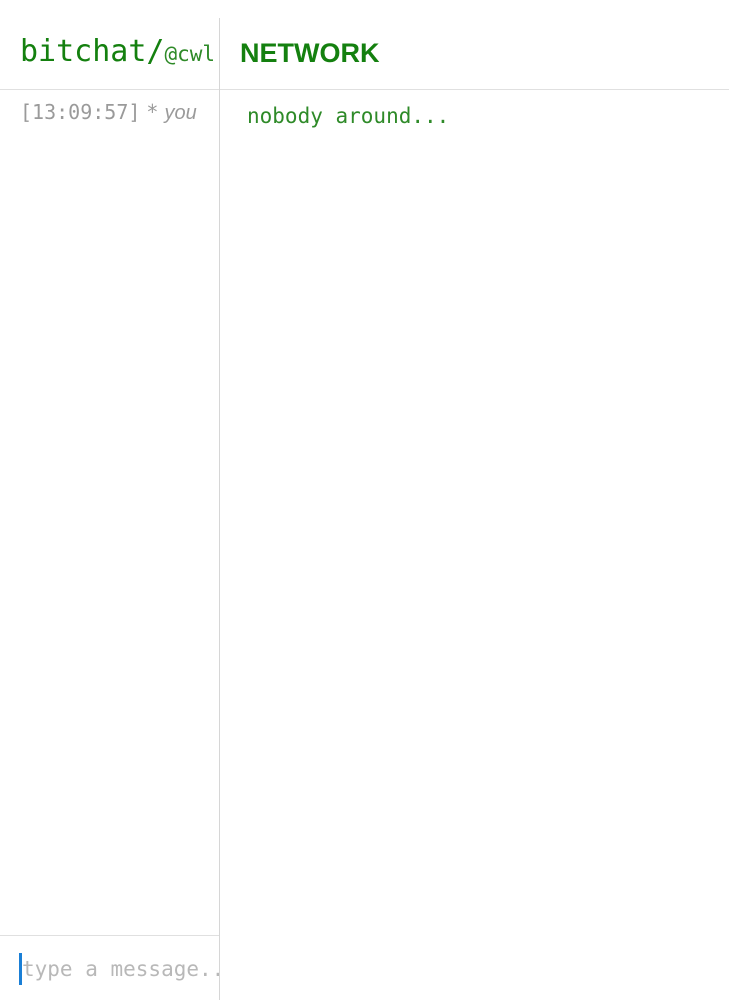  I want to click on message-composer, so click(109, 967).